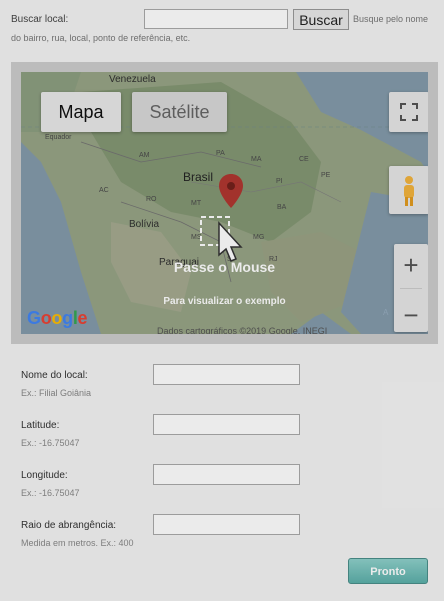 Image resolution: width=444 pixels, height=601 pixels. I want to click on search-input, so click(216, 19).